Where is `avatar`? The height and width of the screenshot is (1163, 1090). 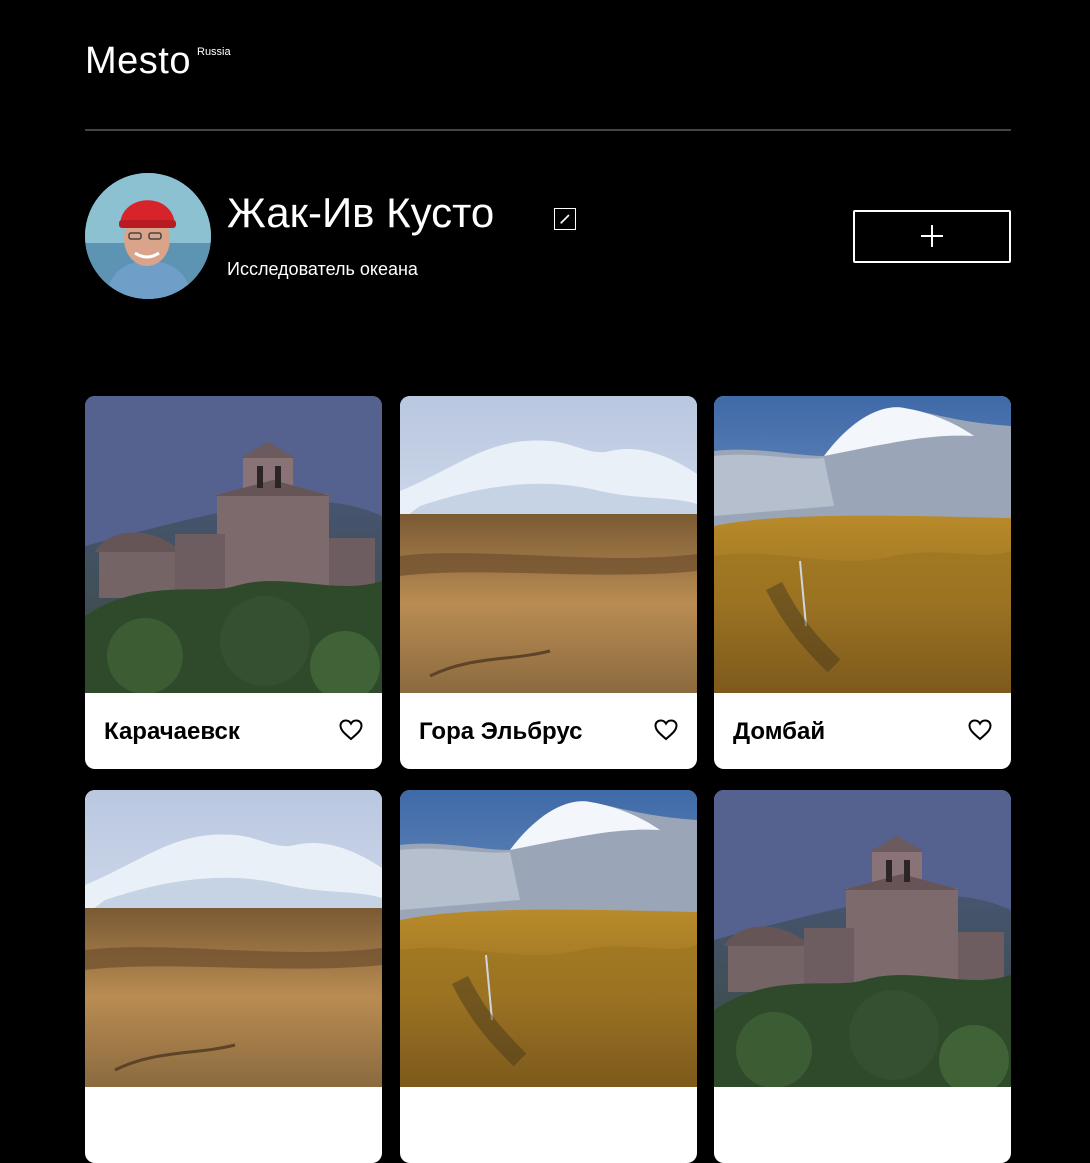 avatar is located at coordinates (148, 236).